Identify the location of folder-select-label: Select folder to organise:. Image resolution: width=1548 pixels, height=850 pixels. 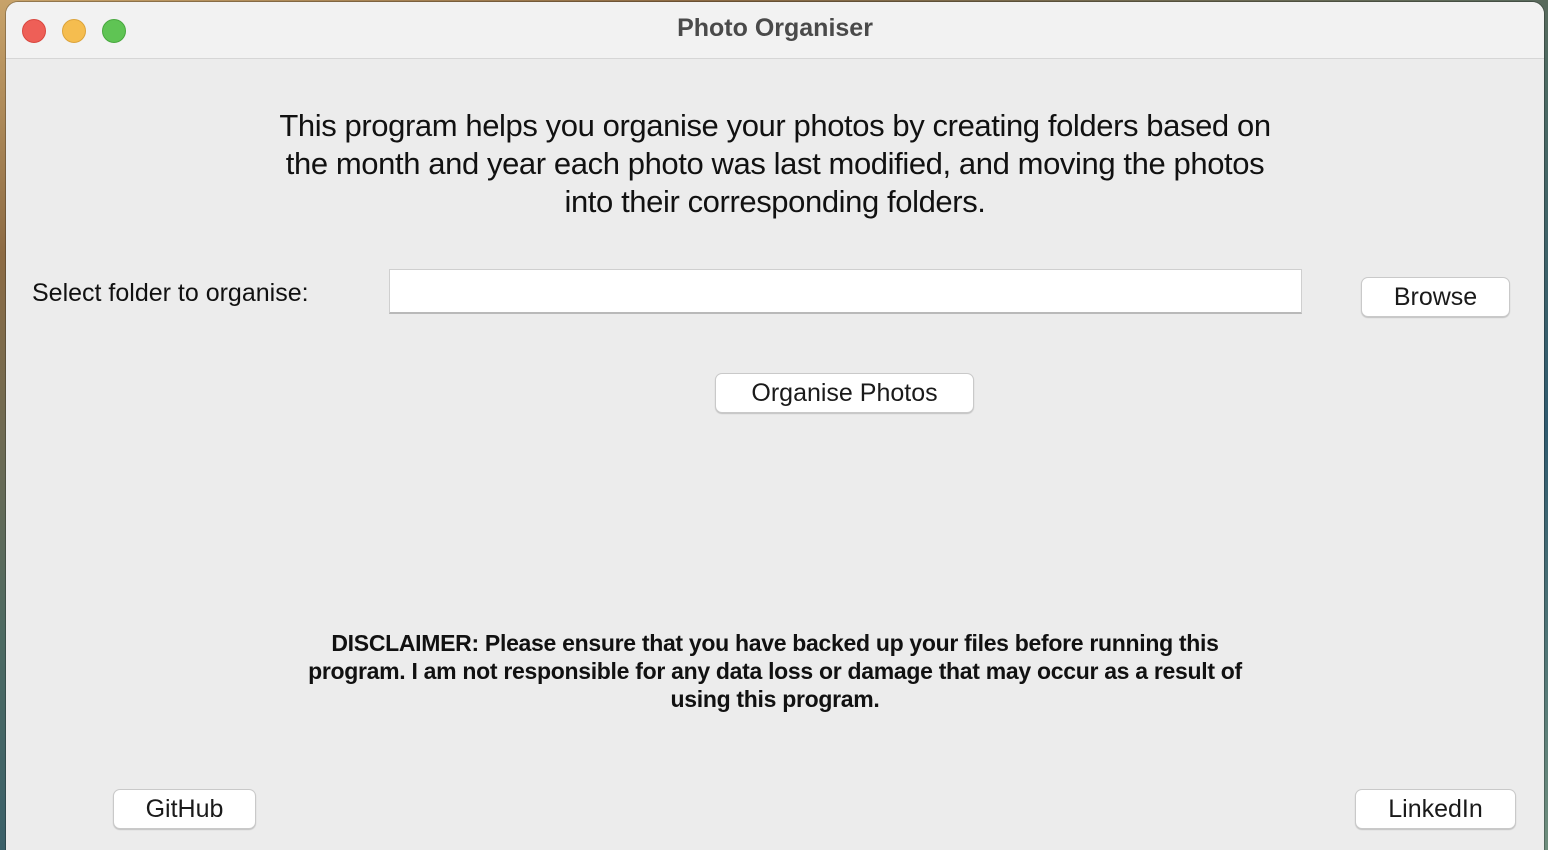
(170, 293).